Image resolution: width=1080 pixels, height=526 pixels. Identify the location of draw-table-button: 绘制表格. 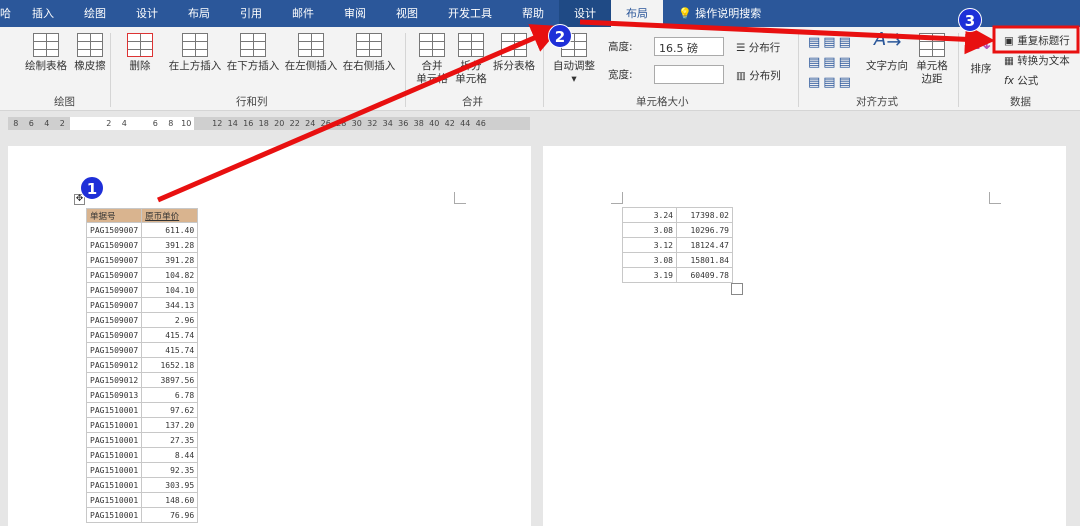
(46, 53).